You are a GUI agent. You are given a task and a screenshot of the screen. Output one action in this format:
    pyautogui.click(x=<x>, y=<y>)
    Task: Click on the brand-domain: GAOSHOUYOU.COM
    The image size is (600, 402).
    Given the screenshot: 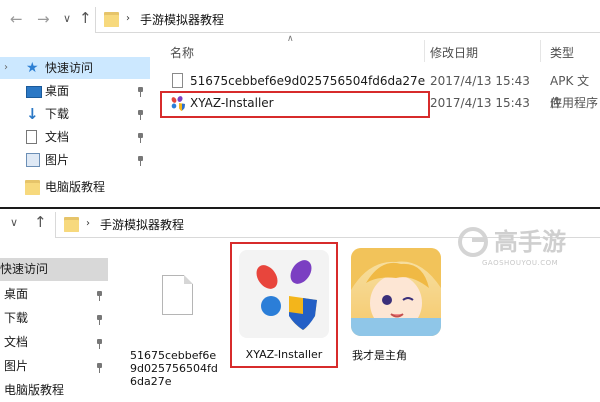 What is the action you would take?
    pyautogui.click(x=520, y=263)
    